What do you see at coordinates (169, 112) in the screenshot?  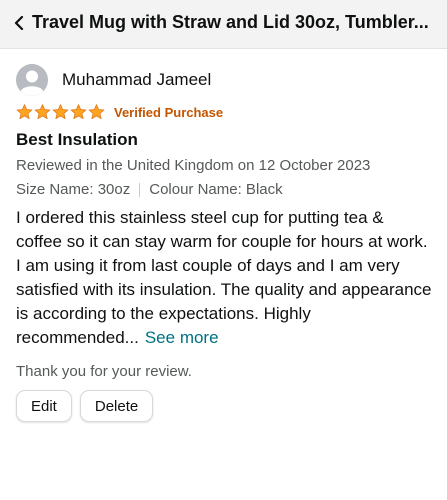 I see `verified-purchase-badge: Verified Purchase` at bounding box center [169, 112].